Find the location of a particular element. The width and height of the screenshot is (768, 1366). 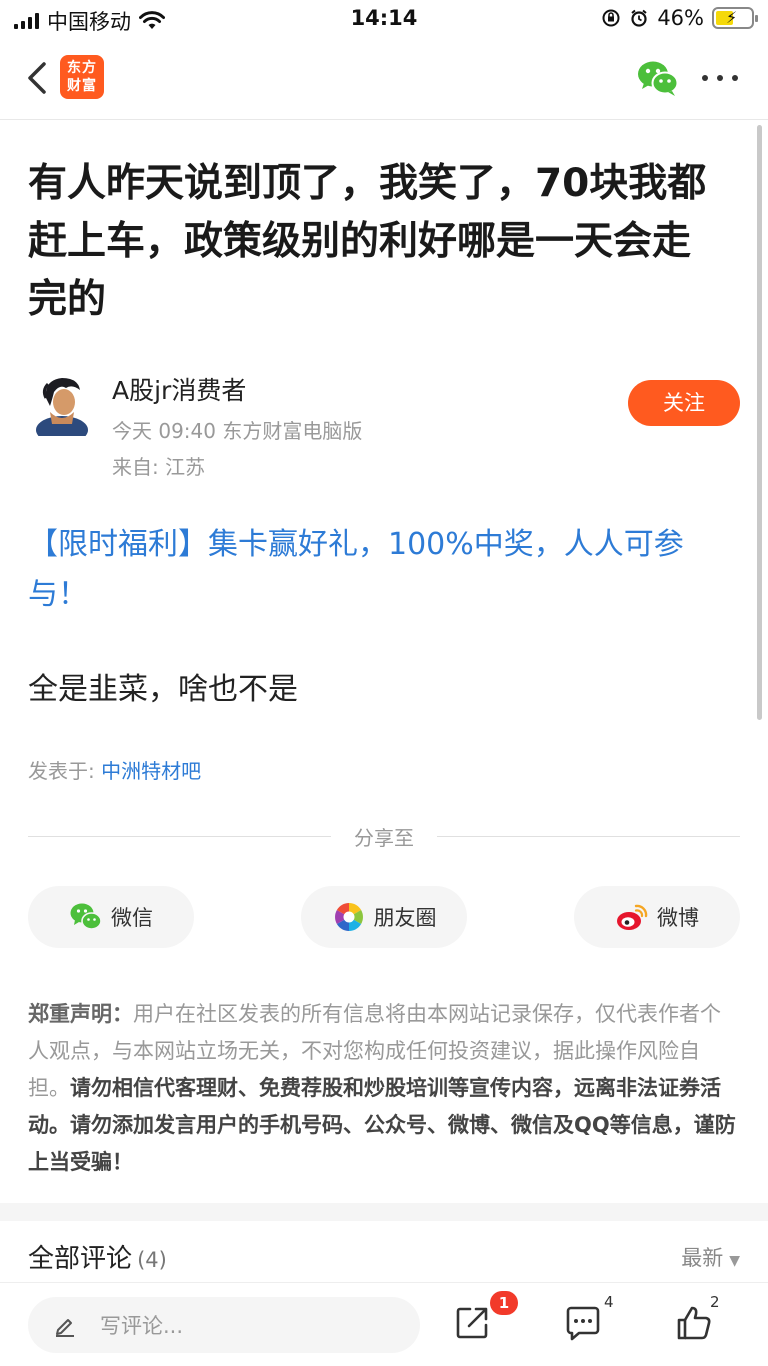

comments-title: 全部评论 is located at coordinates (80, 1259).